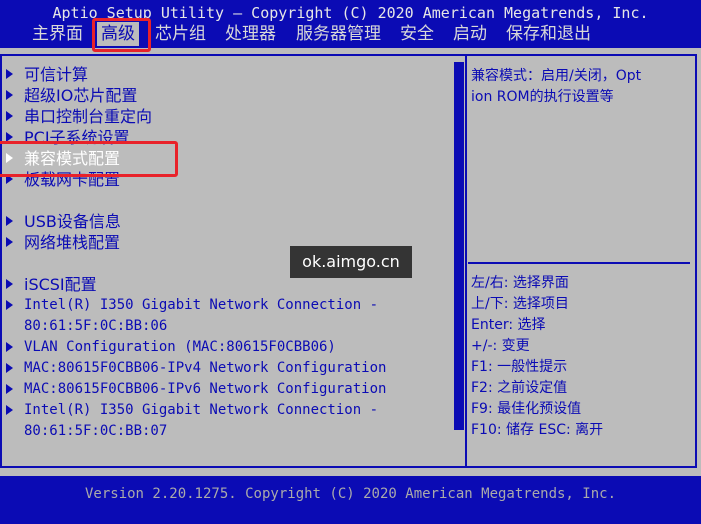 This screenshot has height=524, width=701. Describe the element at coordinates (526, 409) in the screenshot. I see `key-hint: F9: 最佳化预设值` at that location.